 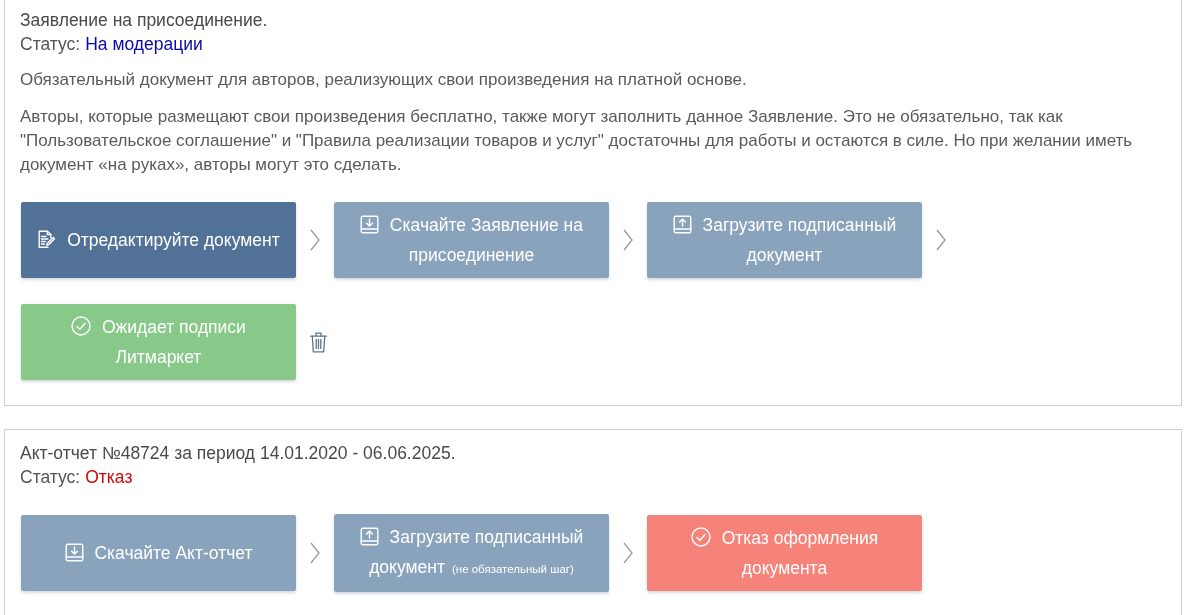 I want to click on status-step: Ожидает подписи Литмаркет, so click(x=158, y=342).